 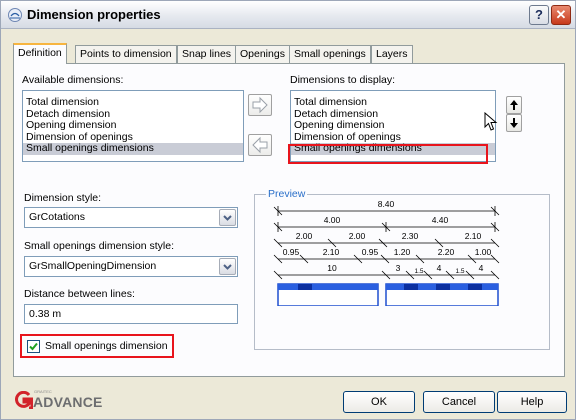 I want to click on tab-definition: Definition, so click(x=40, y=53).